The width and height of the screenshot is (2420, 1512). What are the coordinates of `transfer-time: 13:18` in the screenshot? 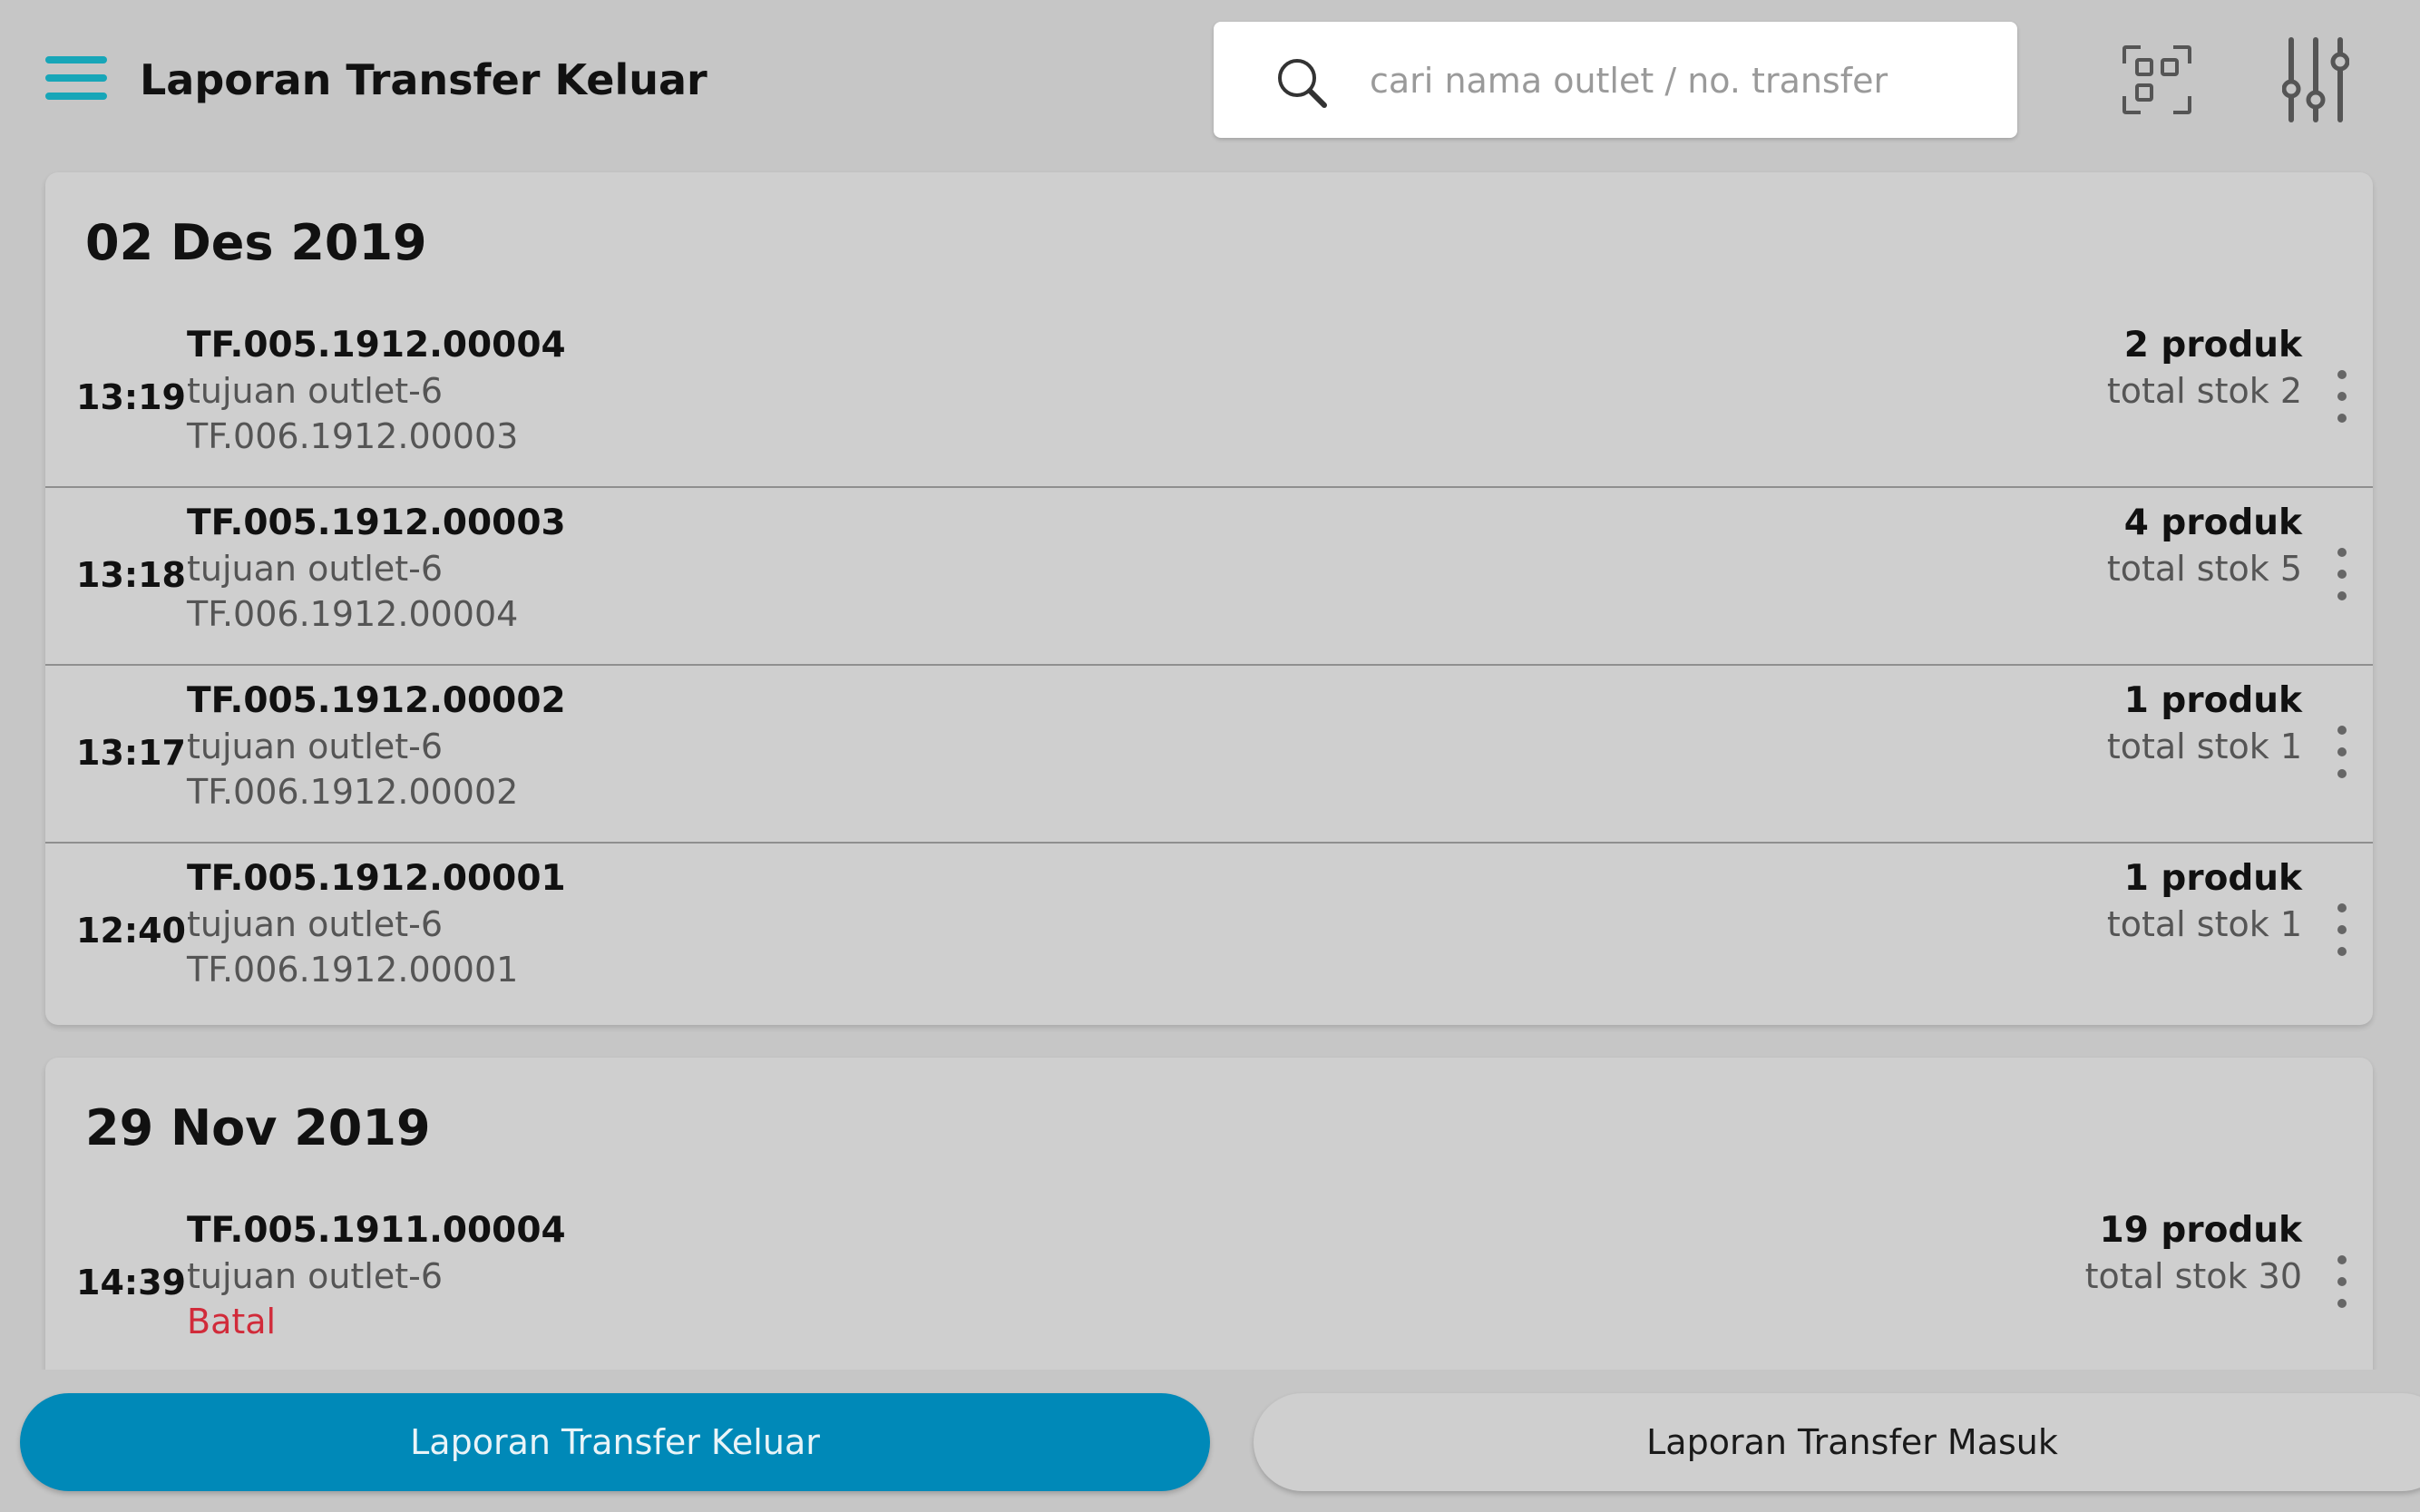 It's located at (131, 575).